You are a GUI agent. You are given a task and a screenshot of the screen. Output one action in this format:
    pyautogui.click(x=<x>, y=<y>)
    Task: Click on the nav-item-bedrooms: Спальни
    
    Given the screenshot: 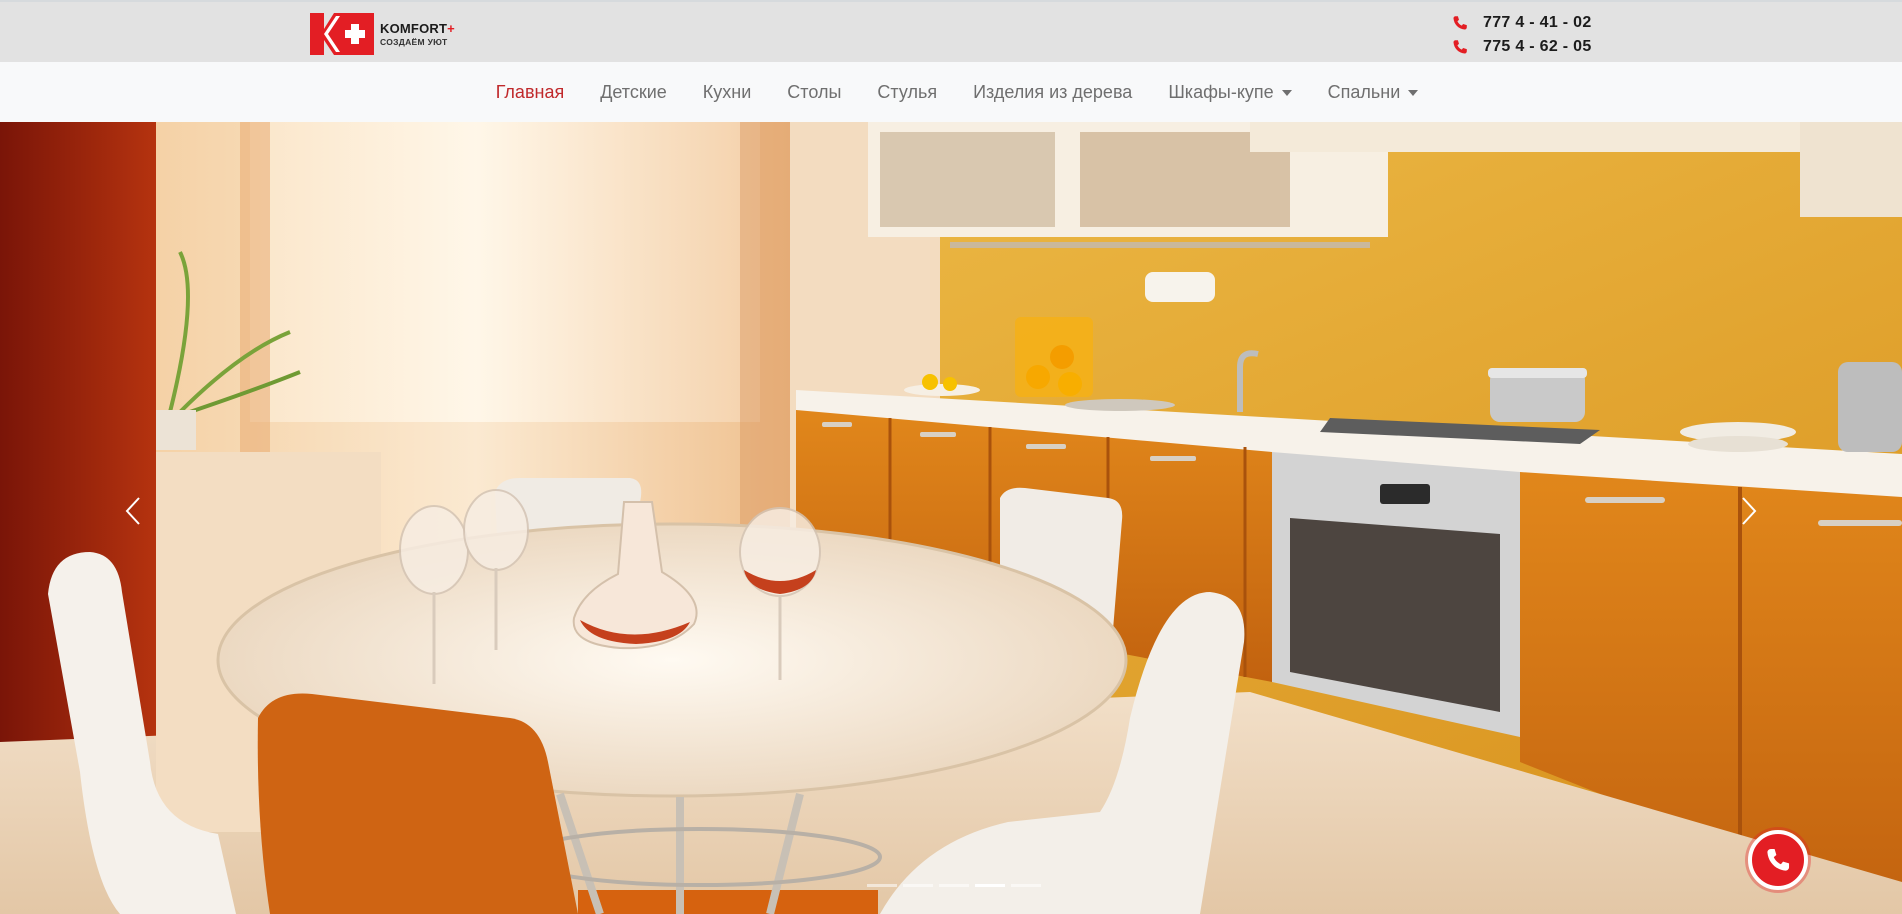 What is the action you would take?
    pyautogui.click(x=1373, y=92)
    